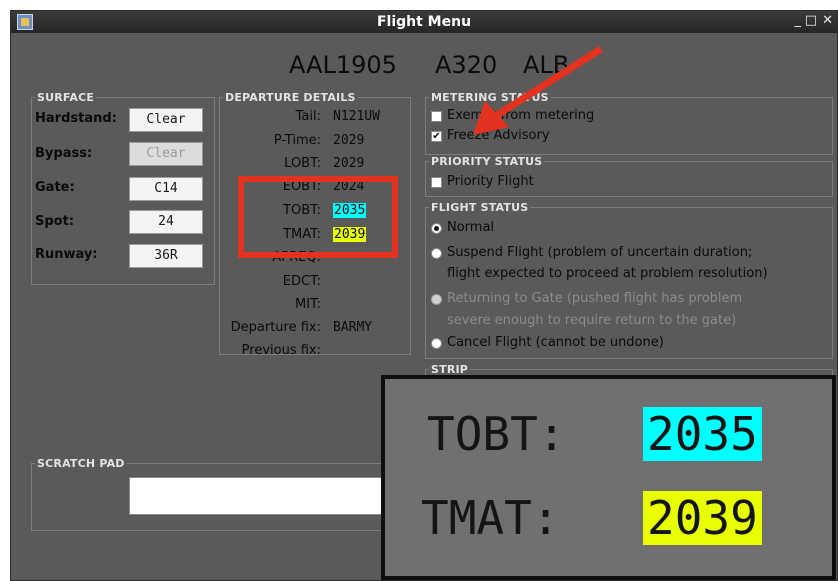 The height and width of the screenshot is (581, 838). Describe the element at coordinates (166, 189) in the screenshot. I see `gate-button: C14` at that location.